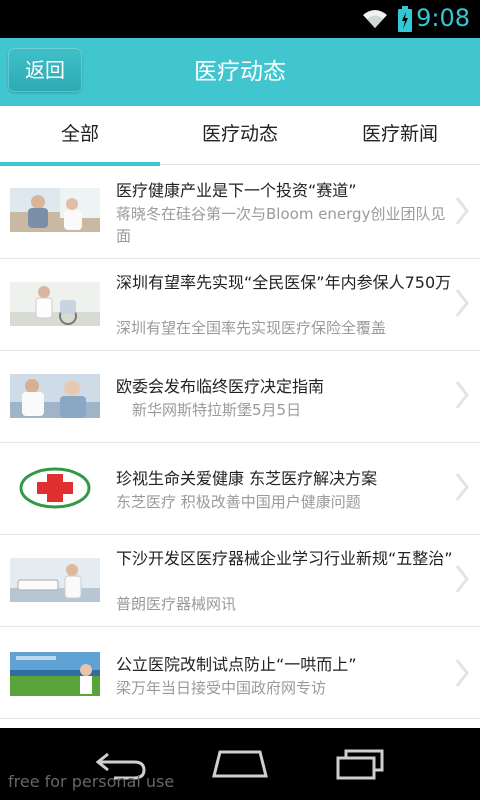 The height and width of the screenshot is (800, 480). I want to click on tab-bar: 全部 医疗动态 医疗新闻, so click(240, 136).